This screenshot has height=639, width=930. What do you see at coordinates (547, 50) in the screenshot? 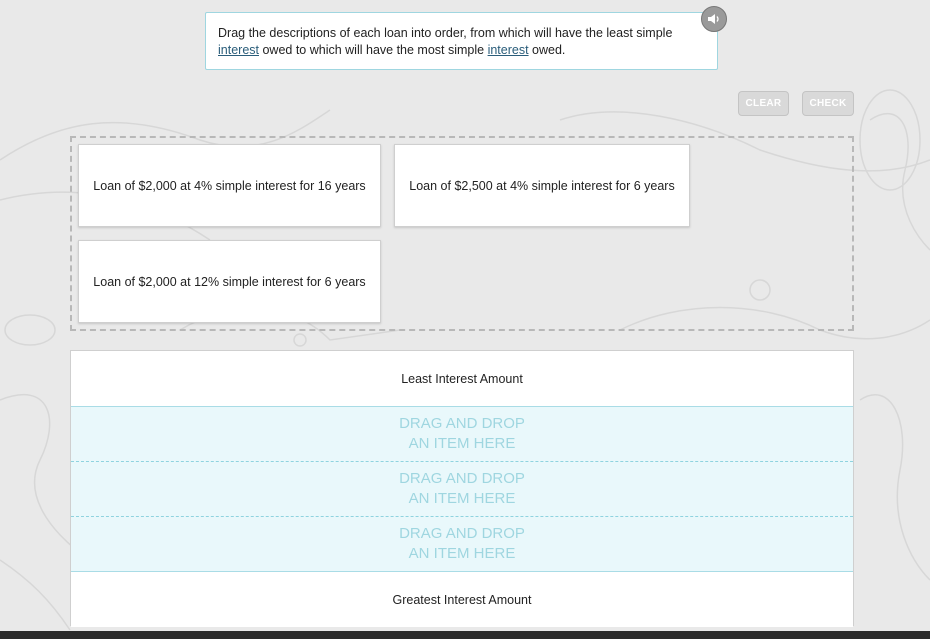
I see `instructions-text: owed.` at bounding box center [547, 50].